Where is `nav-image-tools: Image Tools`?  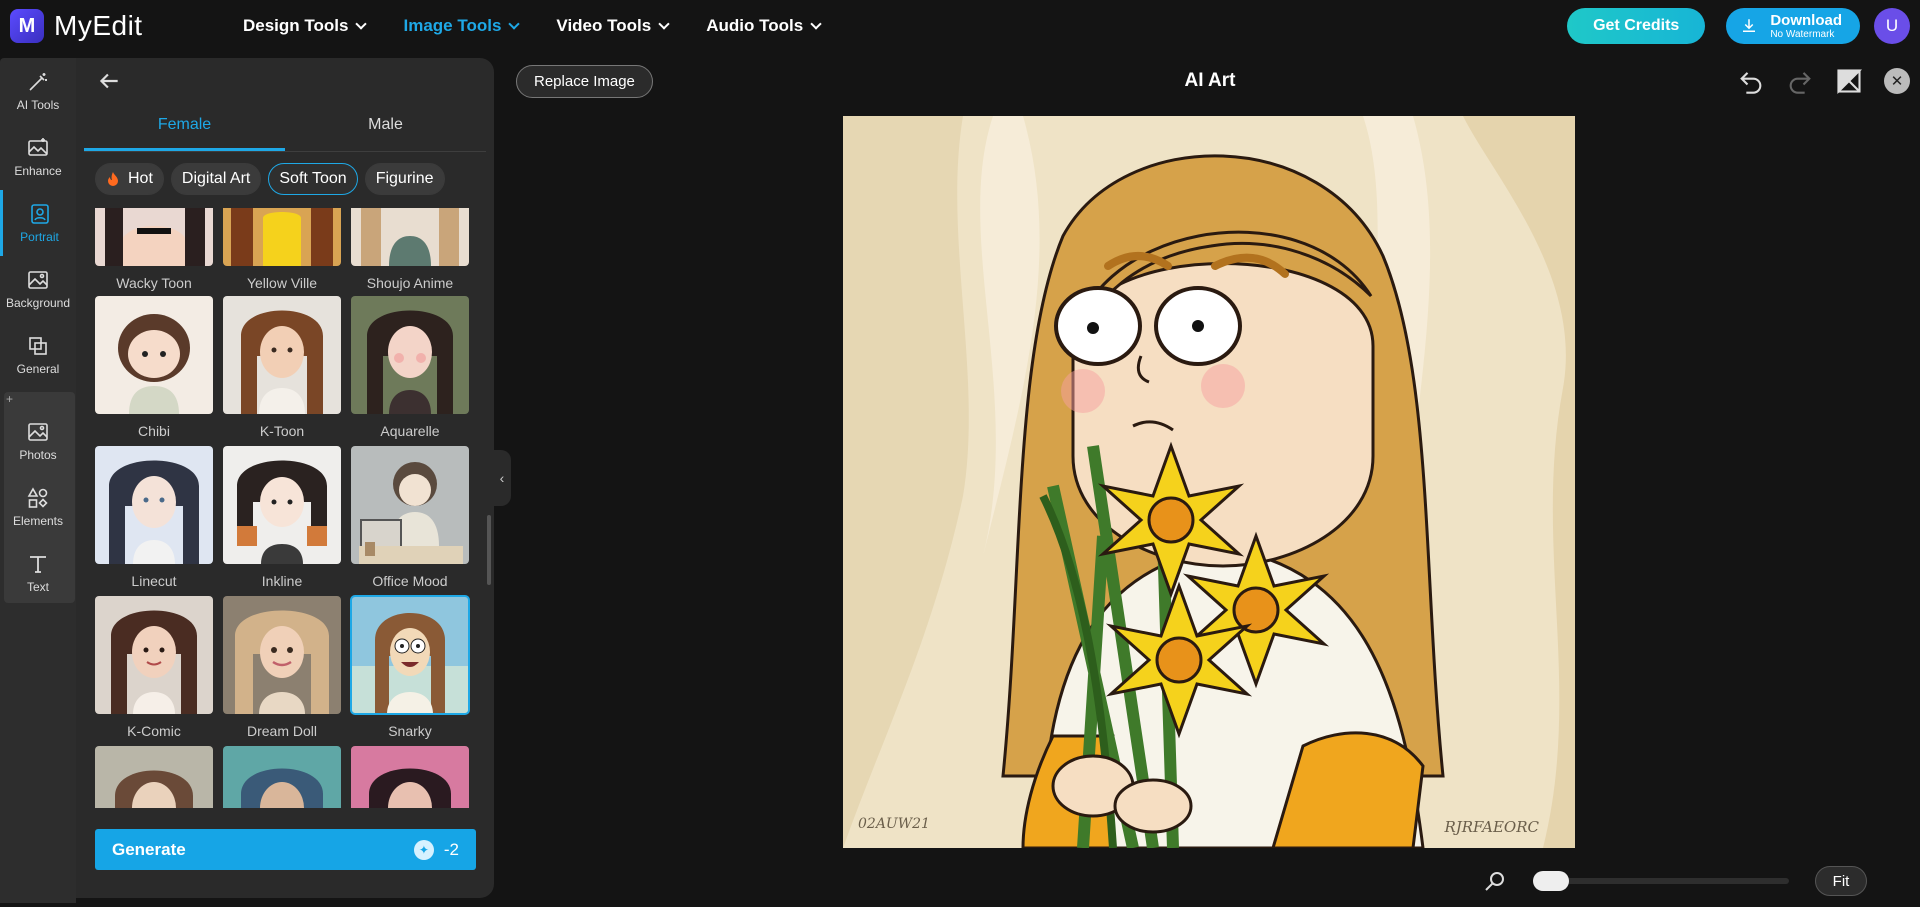
nav-image-tools: Image Tools is located at coordinates (462, 26).